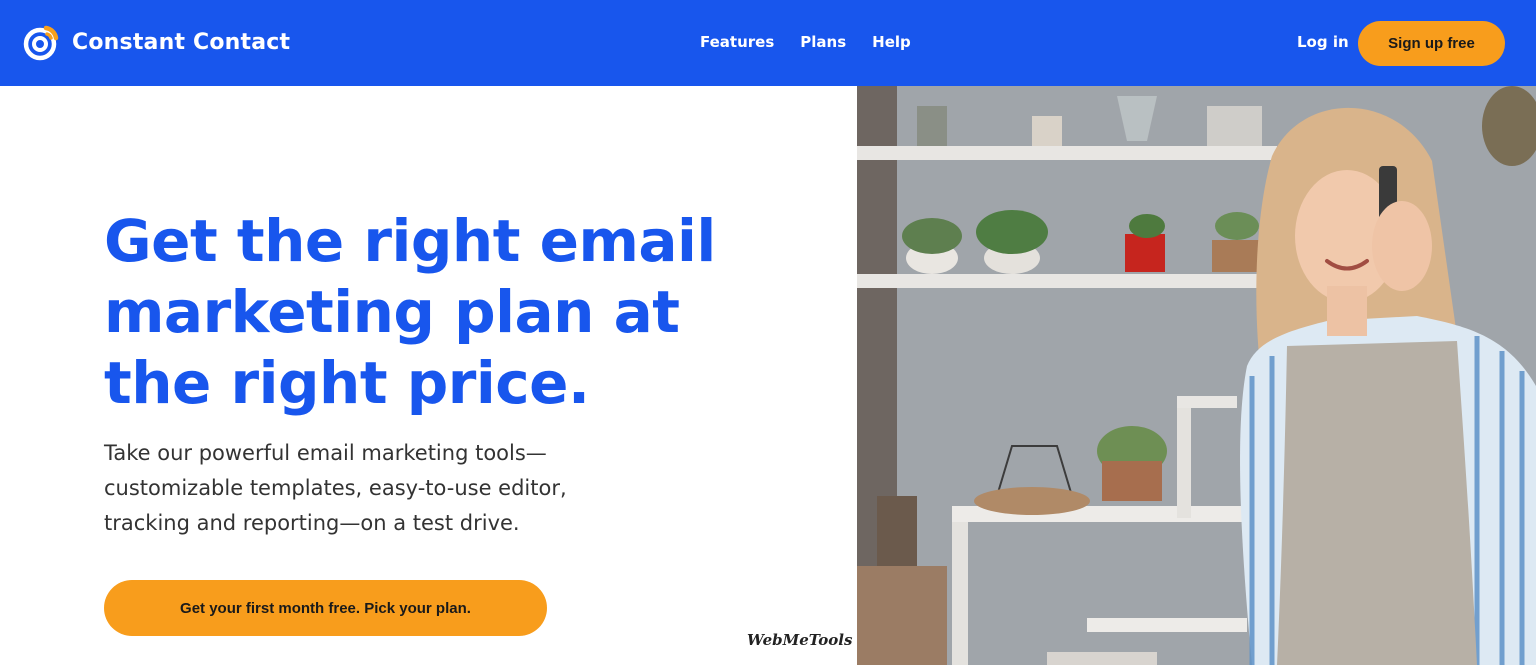  I want to click on nav-link-features: Features, so click(737, 42).